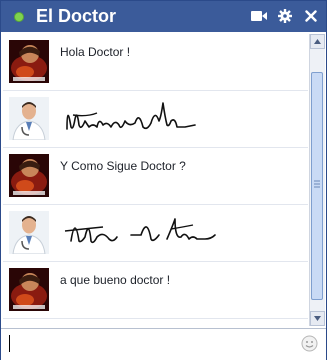  I want to click on chat-title: El Doctor, so click(76, 16).